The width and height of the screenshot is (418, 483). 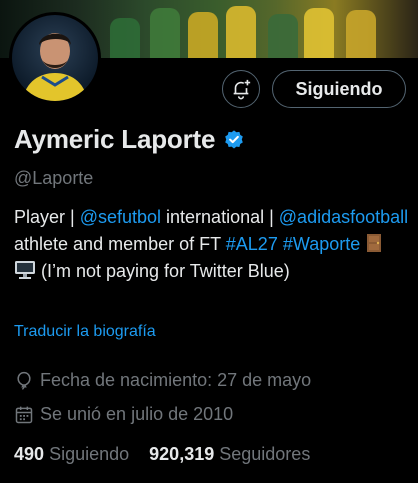 I want to click on hashtag-waporte: #Waporte, so click(x=321, y=244).